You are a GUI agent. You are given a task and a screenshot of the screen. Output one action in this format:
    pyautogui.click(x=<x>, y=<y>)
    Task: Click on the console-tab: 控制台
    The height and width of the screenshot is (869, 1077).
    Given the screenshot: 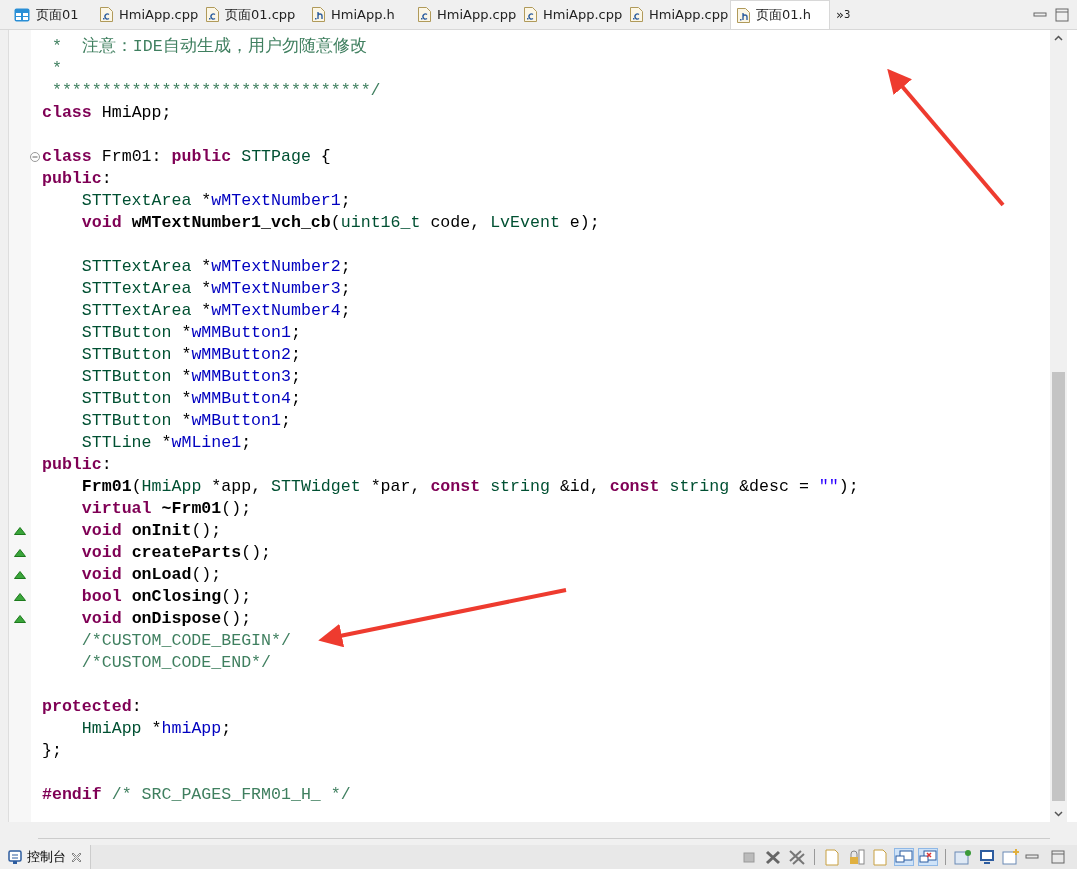 What is the action you would take?
    pyautogui.click(x=45, y=857)
    